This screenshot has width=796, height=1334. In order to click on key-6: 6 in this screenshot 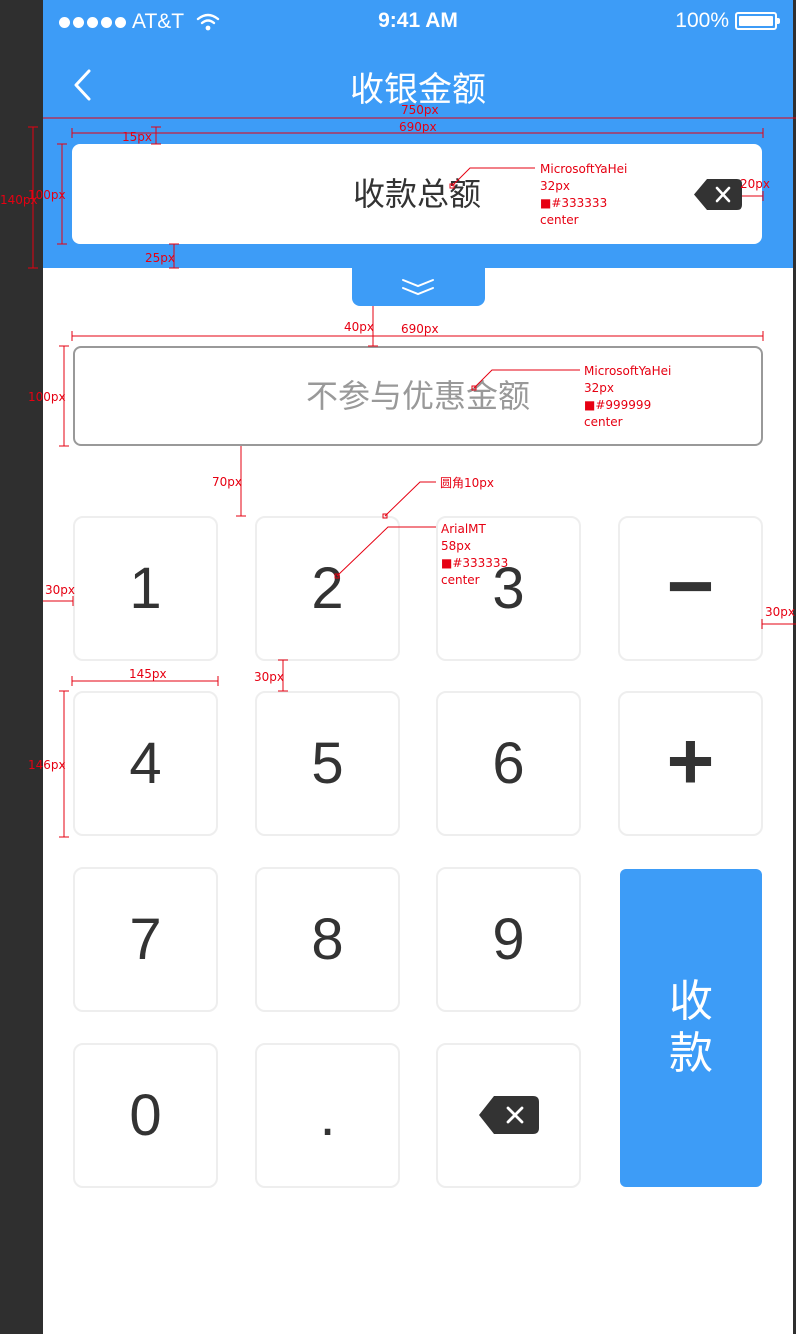, I will do `click(508, 763)`.